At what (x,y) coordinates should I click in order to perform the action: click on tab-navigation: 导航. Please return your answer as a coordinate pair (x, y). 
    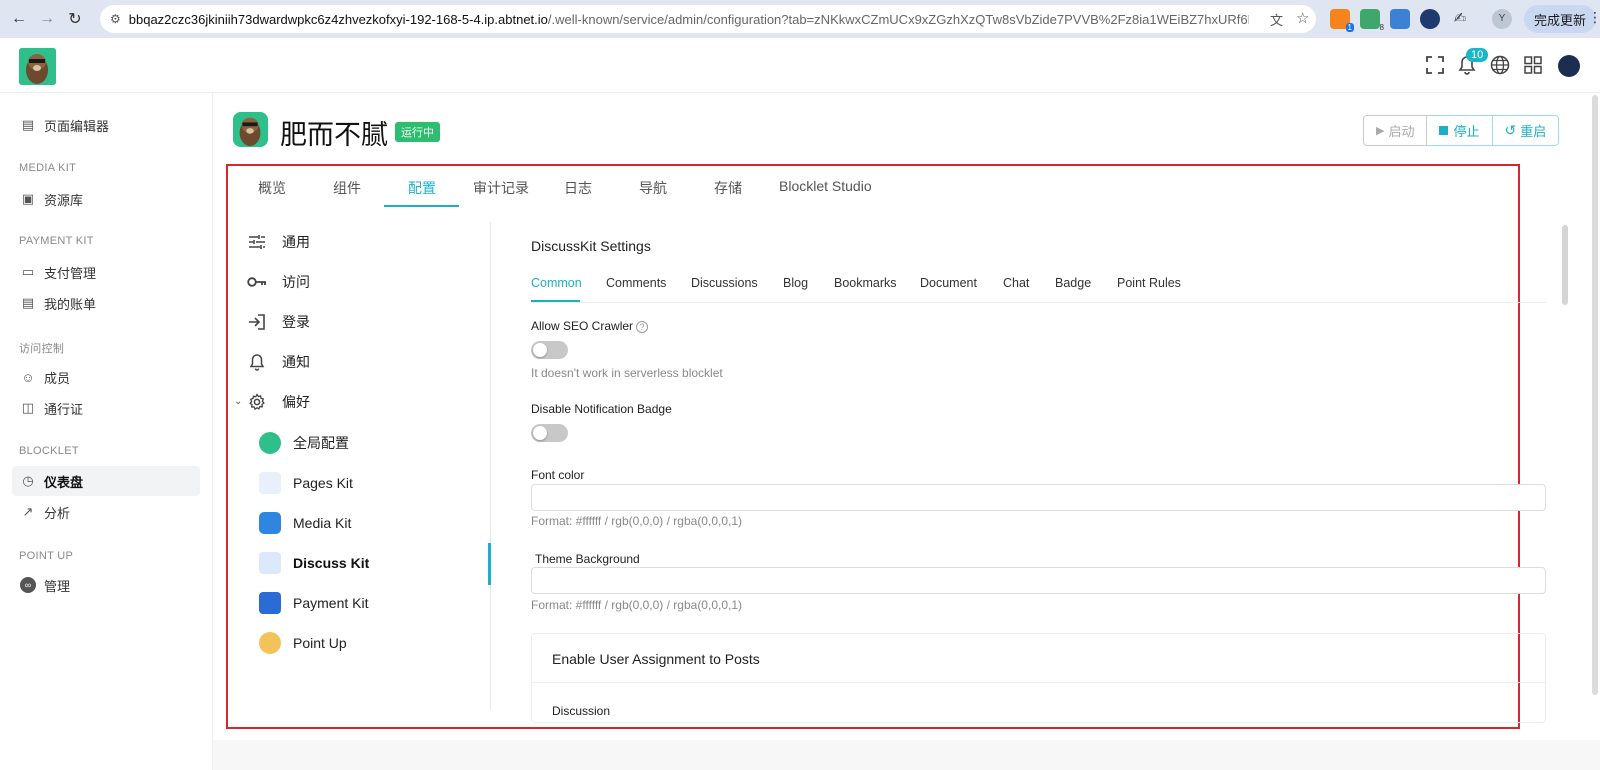
    Looking at the image, I should click on (653, 188).